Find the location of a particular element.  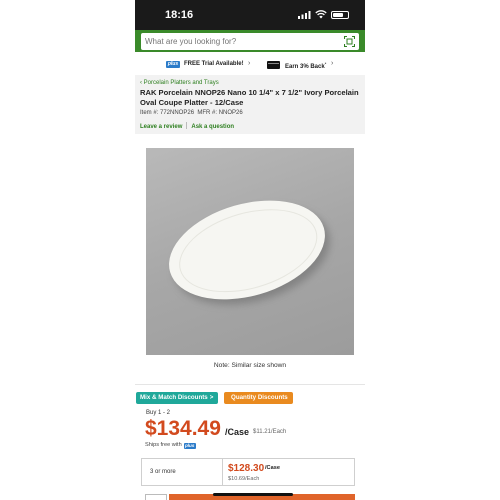

breadcrumb-label: Porcelain Platters and Trays is located at coordinates (181, 83).